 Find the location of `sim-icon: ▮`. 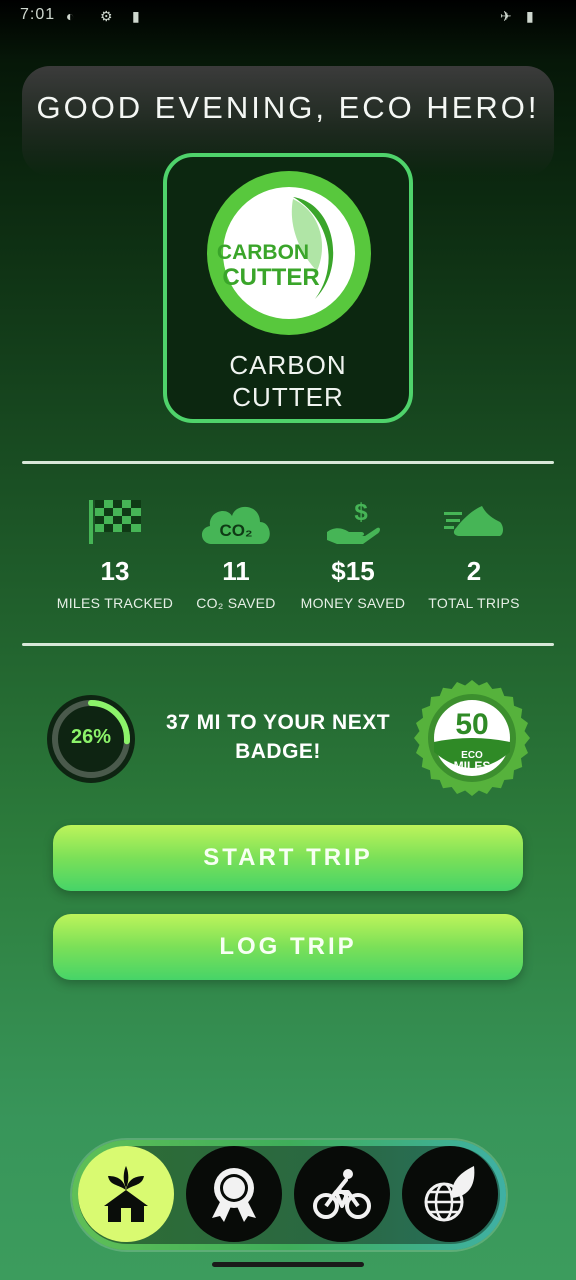

sim-icon: ▮ is located at coordinates (136, 16).